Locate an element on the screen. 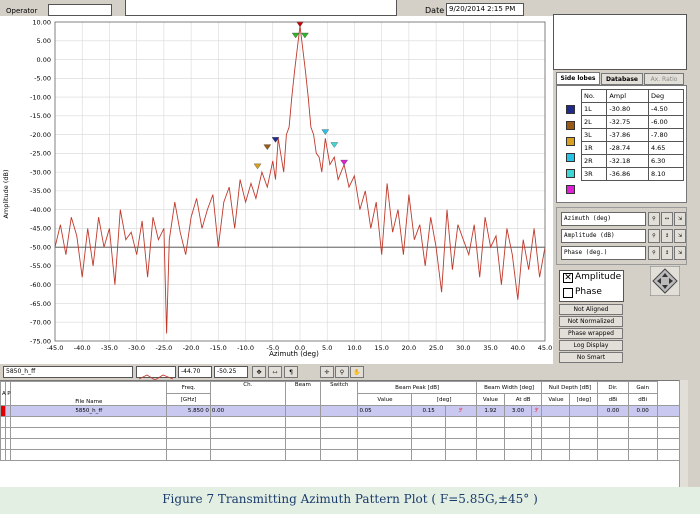  sidelobe-row: 1R -28.74 4.65 is located at coordinates (632, 148).